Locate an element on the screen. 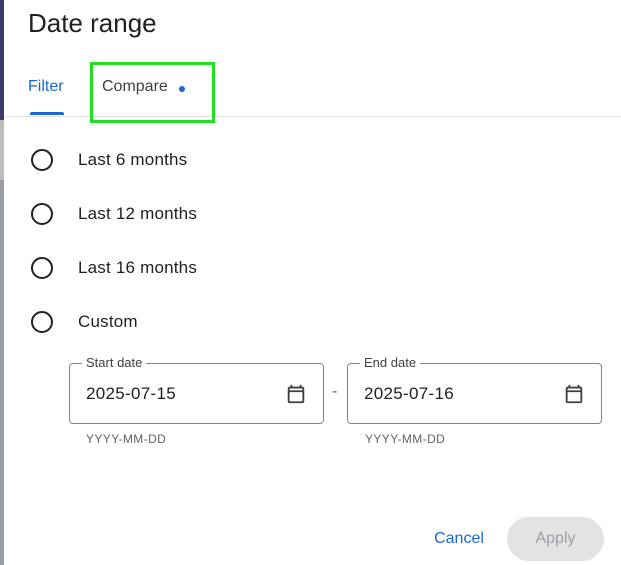  option-label: Custom is located at coordinates (108, 321).